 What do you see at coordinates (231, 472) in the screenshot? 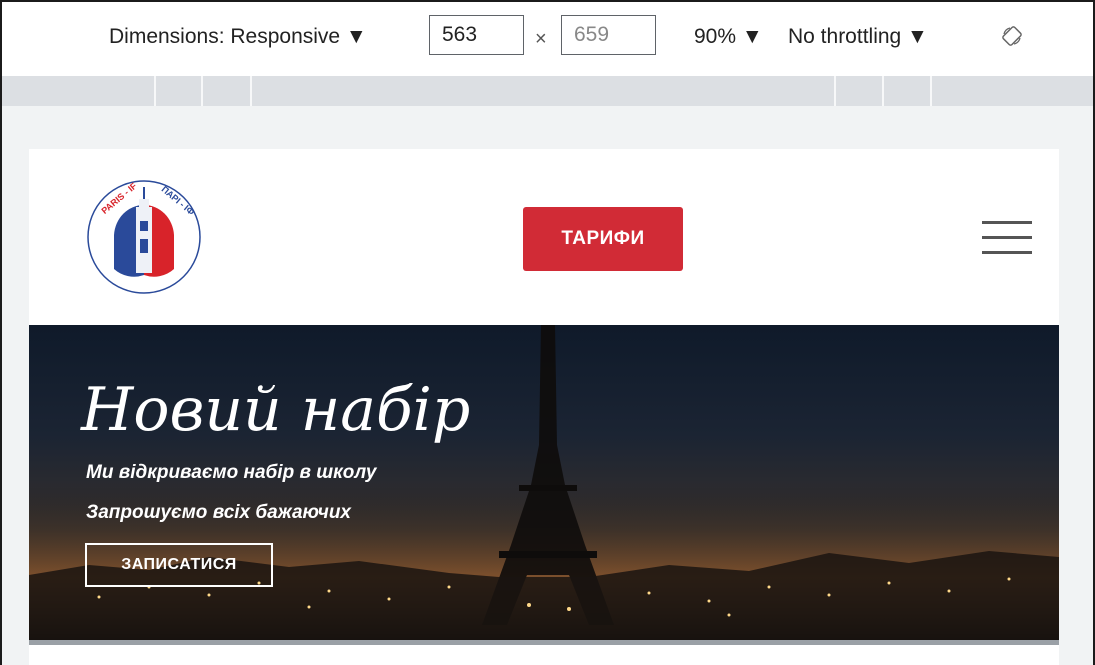
I see `hero-subtitle-1: Ми відкриваємо набір в школу` at bounding box center [231, 472].